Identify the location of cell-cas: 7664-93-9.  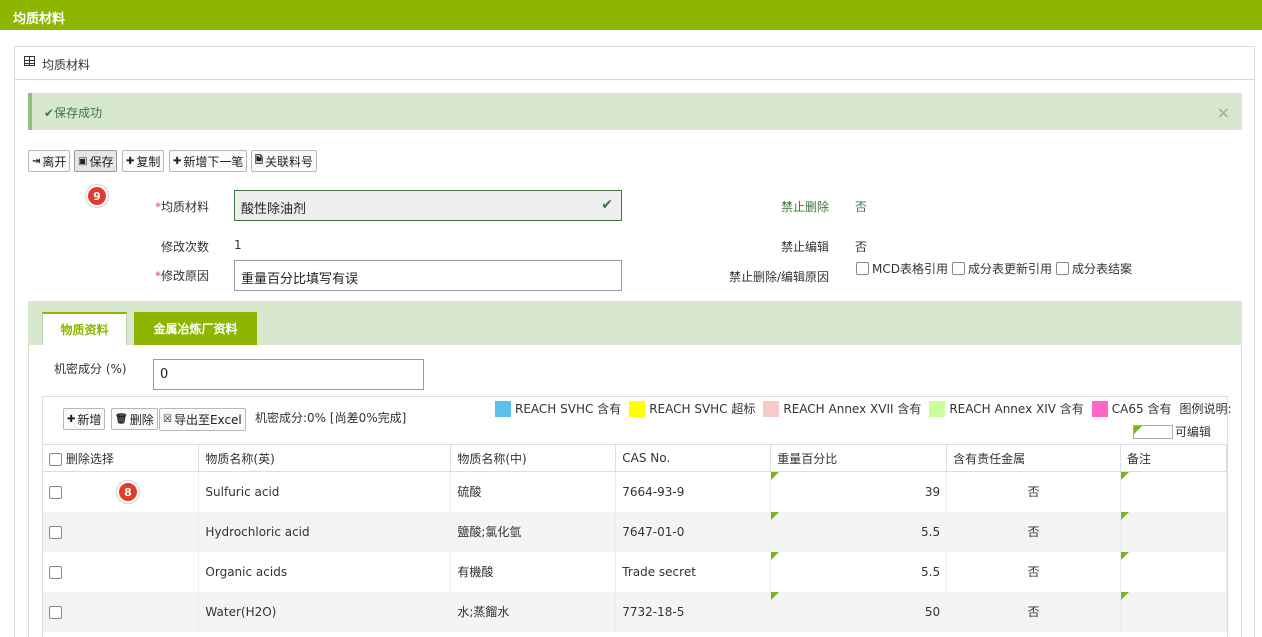
(693, 491).